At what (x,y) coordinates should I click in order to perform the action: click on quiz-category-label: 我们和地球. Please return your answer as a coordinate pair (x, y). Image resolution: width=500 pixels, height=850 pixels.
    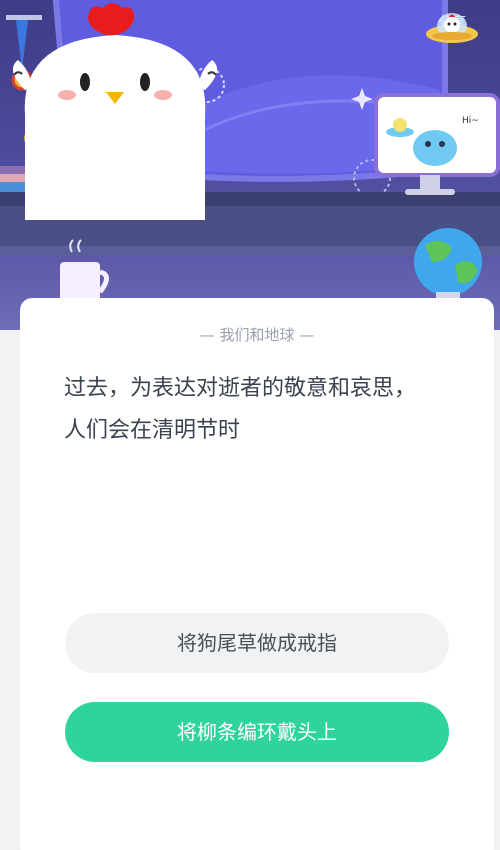
    Looking at the image, I should click on (257, 335).